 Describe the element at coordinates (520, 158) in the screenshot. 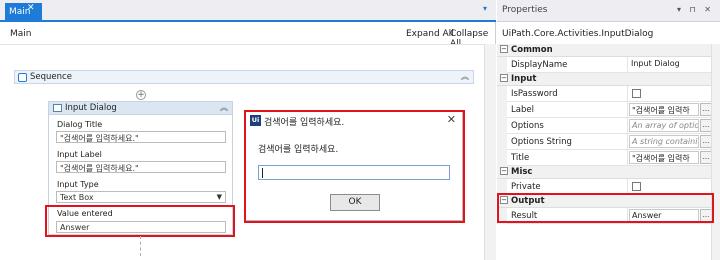

I see `property-name: Title` at that location.